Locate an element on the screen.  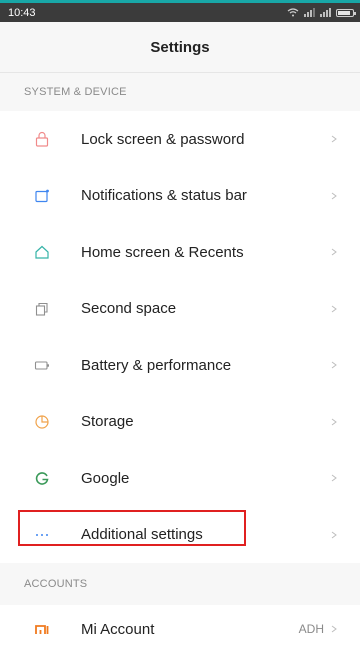
storage-icon is located at coordinates (42, 422).